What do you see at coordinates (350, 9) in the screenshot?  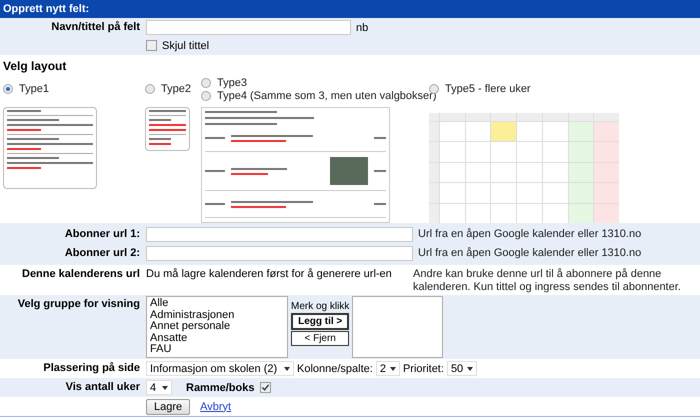 I see `section-header: Opprett nytt felt:` at bounding box center [350, 9].